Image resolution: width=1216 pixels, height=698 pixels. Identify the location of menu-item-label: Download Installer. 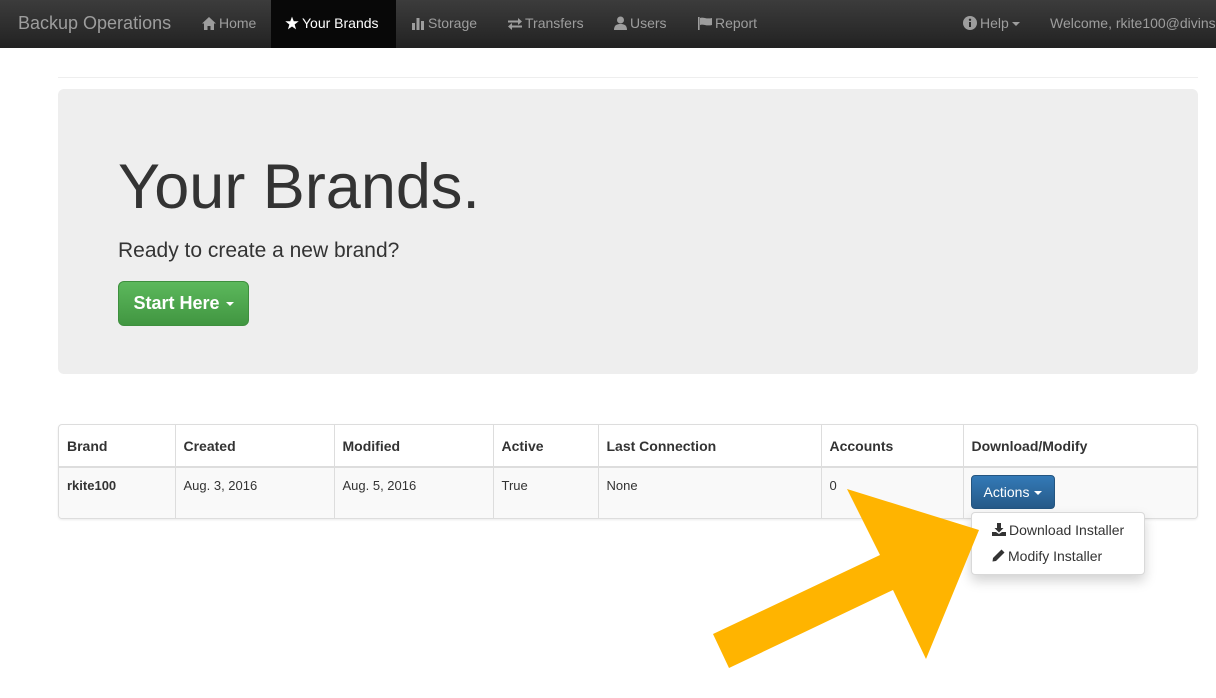
(1067, 530).